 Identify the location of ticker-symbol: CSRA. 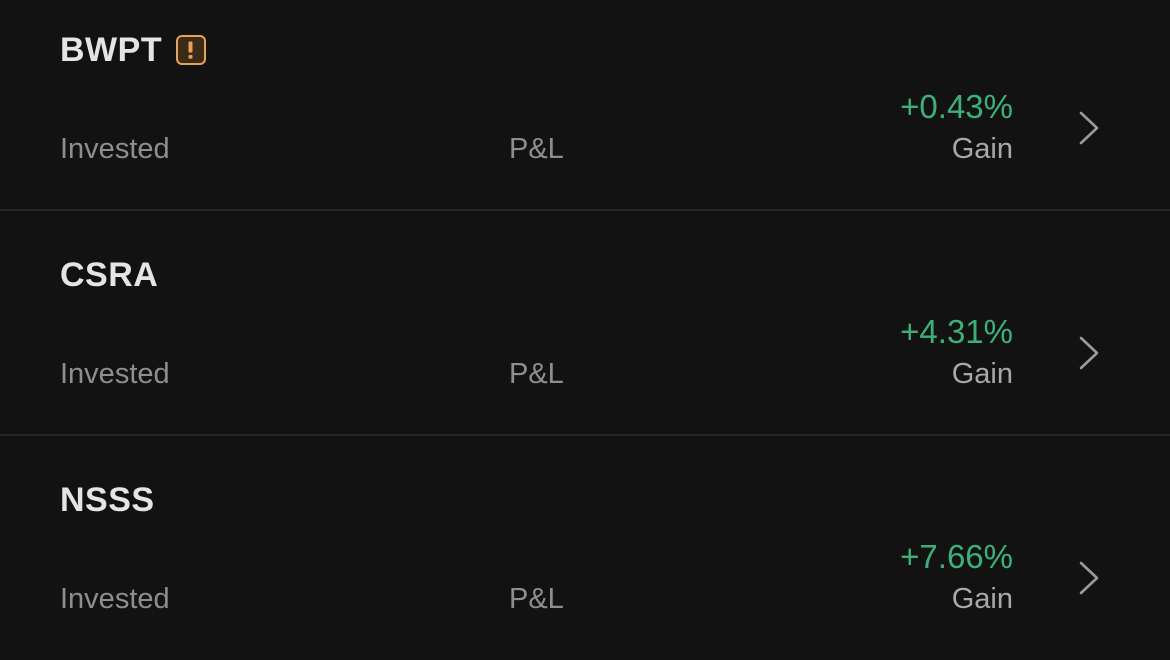
(109, 275).